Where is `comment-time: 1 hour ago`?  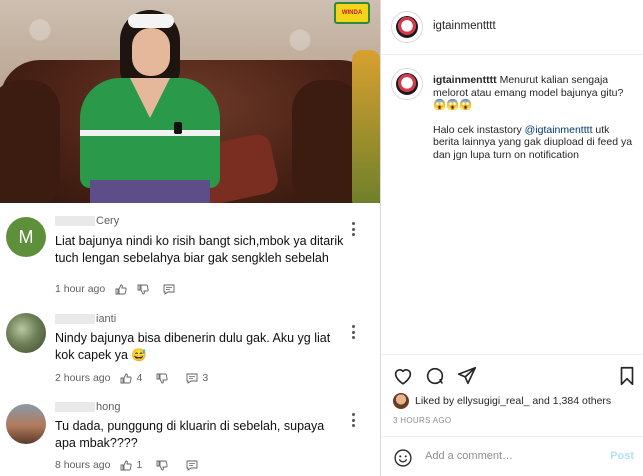 comment-time: 1 hour ago is located at coordinates (80, 289).